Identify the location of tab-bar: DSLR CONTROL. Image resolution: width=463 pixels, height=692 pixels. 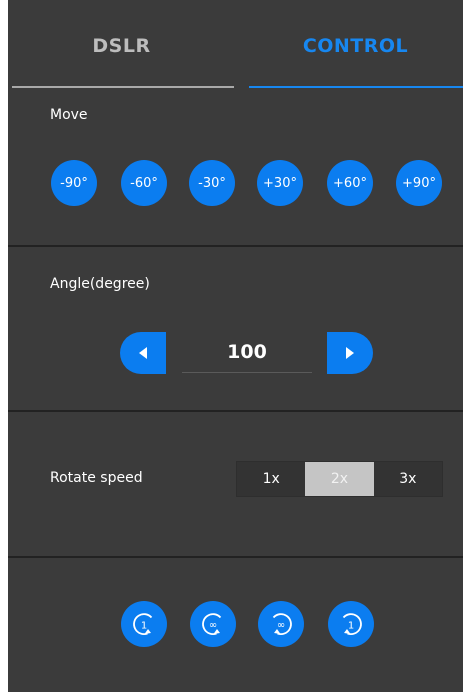
(235, 46).